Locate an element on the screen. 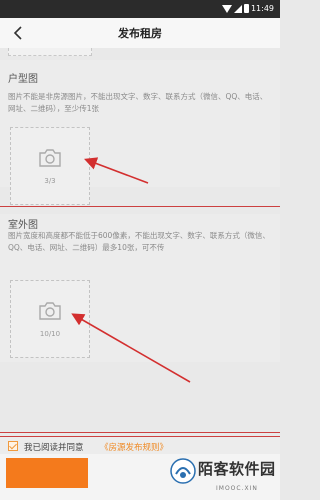 This screenshot has width=320, height=500. floor-plan-upload: 3/3 is located at coordinates (50, 166).